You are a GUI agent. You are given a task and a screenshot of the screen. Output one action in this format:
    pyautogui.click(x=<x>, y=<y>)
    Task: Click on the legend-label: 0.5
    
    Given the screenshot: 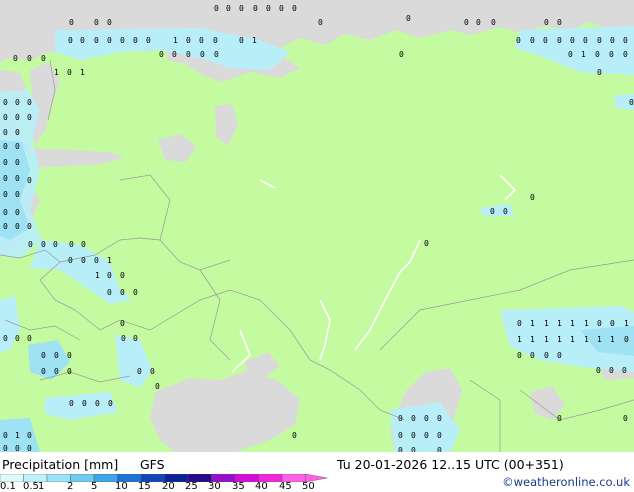 What is the action you would take?
    pyautogui.click(x=31, y=486)
    